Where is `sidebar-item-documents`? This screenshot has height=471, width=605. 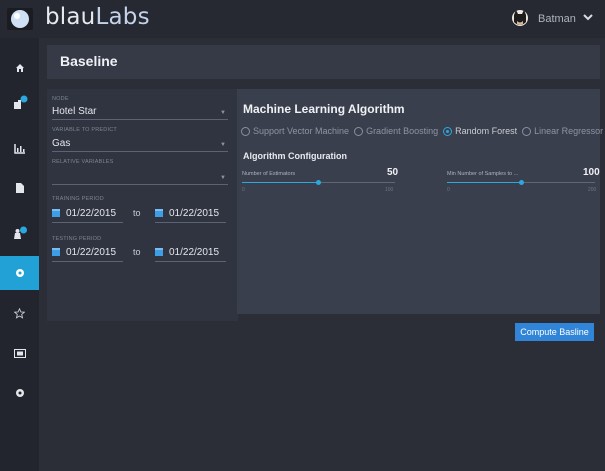 sidebar-item-documents is located at coordinates (19, 188).